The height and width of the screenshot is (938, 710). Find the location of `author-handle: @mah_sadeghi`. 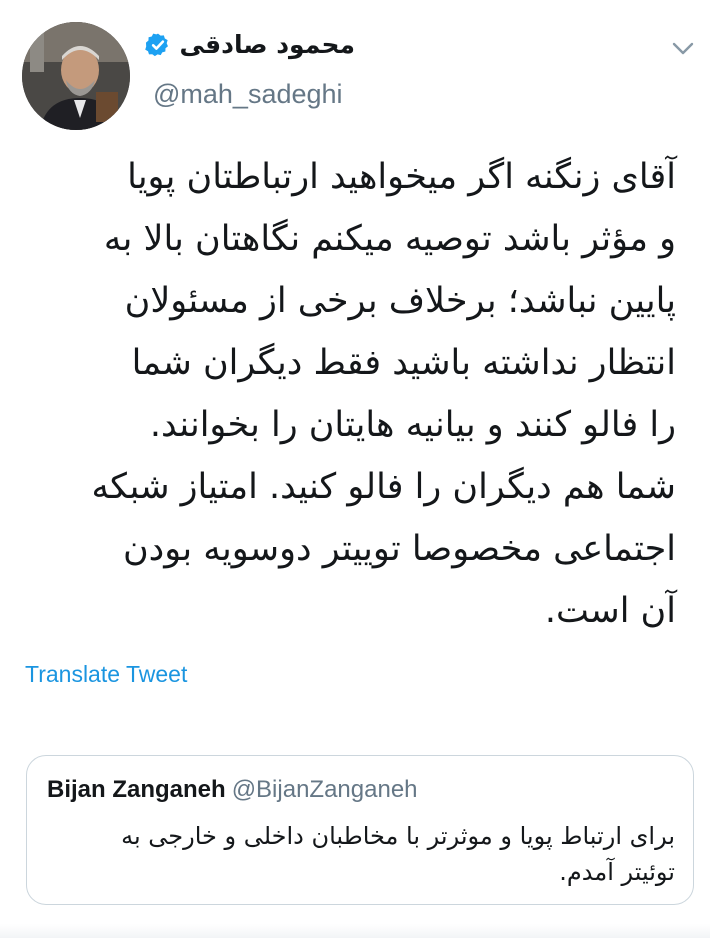

author-handle: @mah_sadeghi is located at coordinates (248, 94).